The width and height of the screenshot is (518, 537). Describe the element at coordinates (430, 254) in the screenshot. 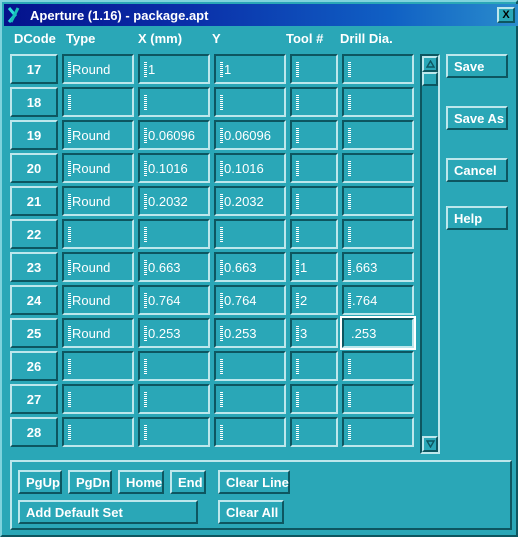

I see `vertical-scrollbar` at that location.